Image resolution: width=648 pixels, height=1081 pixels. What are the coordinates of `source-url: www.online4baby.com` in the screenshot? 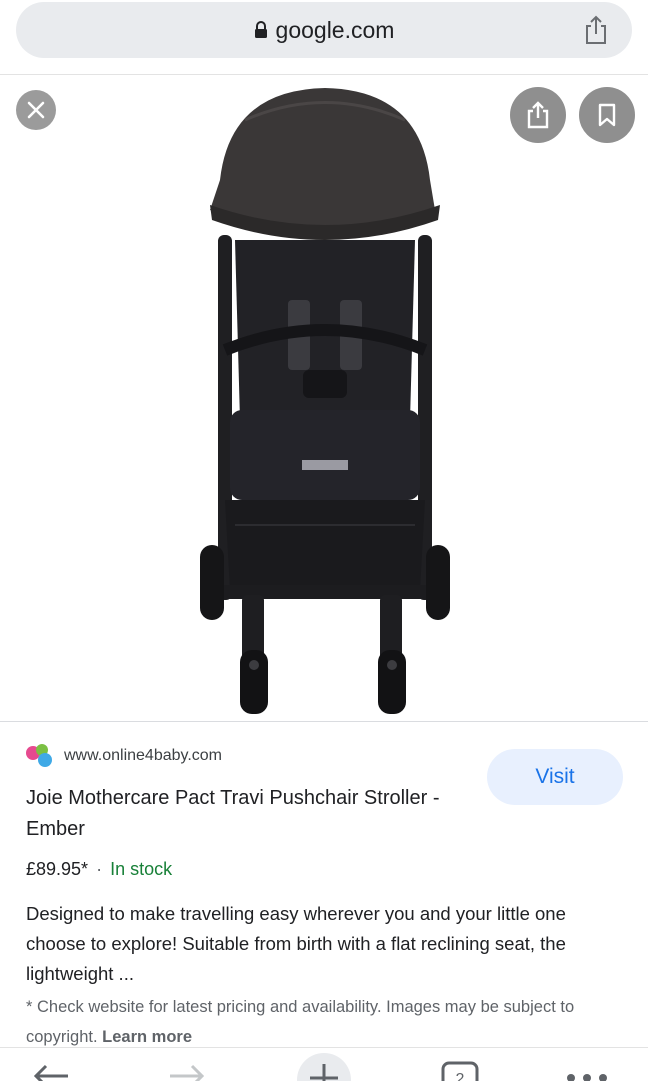 It's located at (143, 756).